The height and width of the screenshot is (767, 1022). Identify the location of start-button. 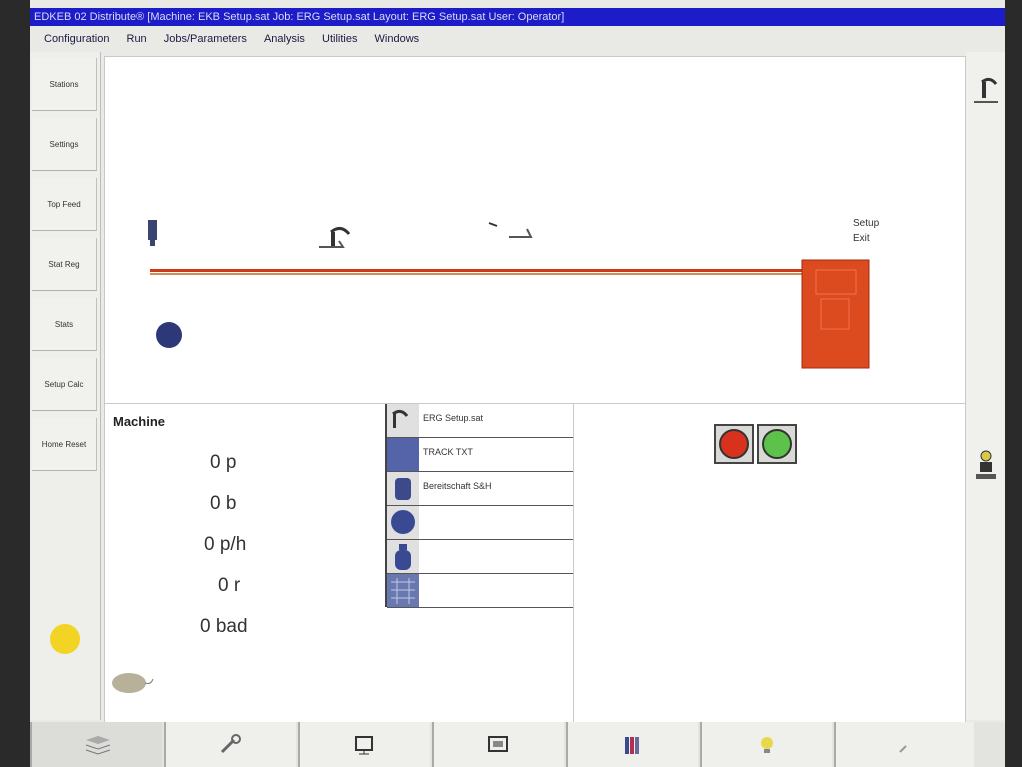
(777, 444).